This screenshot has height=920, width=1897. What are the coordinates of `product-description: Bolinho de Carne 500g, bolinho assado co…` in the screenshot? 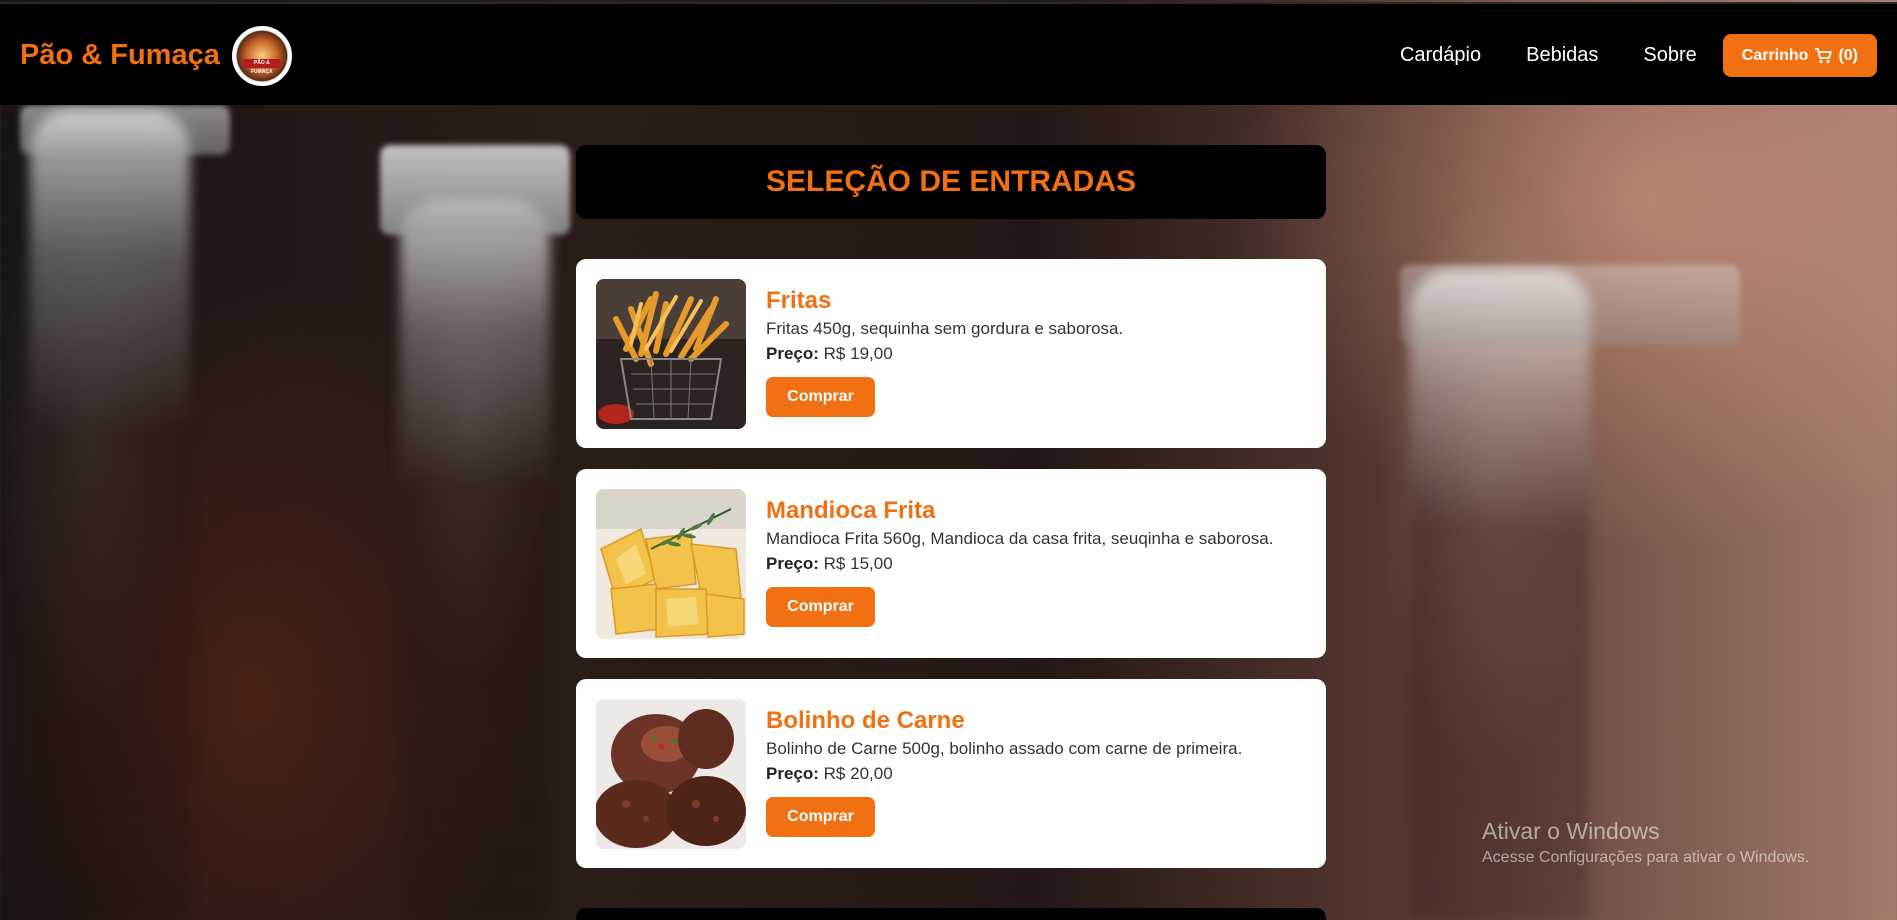 It's located at (1004, 748).